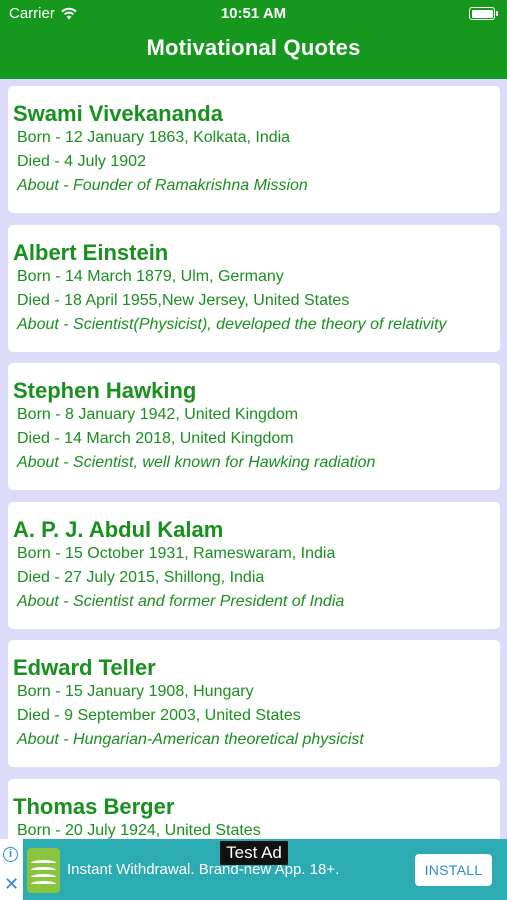 This screenshot has height=900, width=507. I want to click on person-born: Born - 12 January 1863, Kolkata, India, so click(154, 137).